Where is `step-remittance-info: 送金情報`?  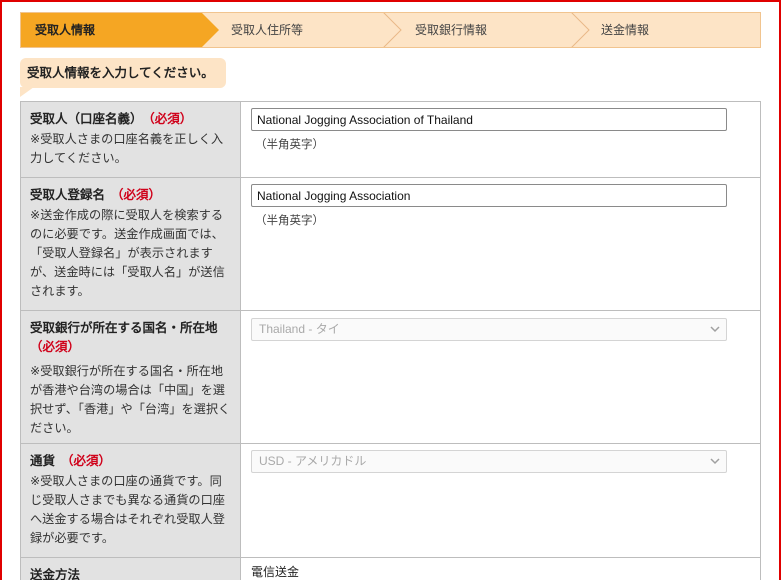
step-remittance-info: 送金情報 is located at coordinates (673, 30).